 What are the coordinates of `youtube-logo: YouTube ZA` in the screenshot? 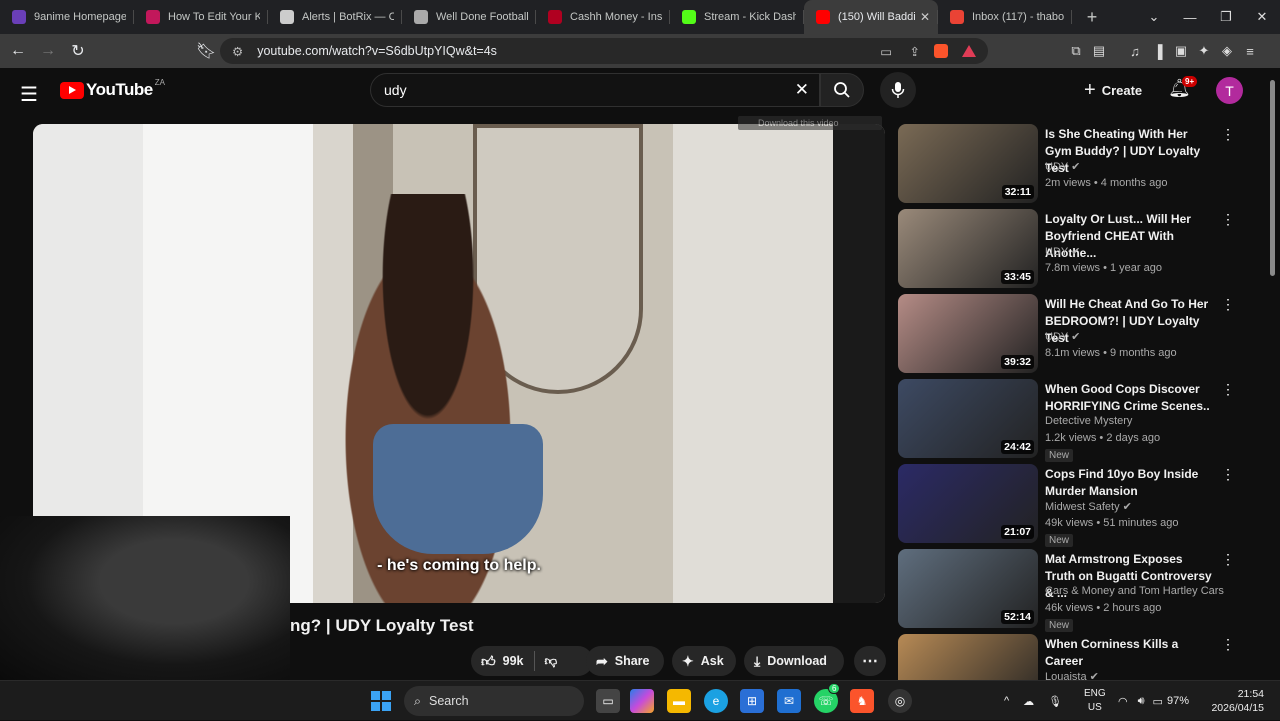 It's located at (112, 89).